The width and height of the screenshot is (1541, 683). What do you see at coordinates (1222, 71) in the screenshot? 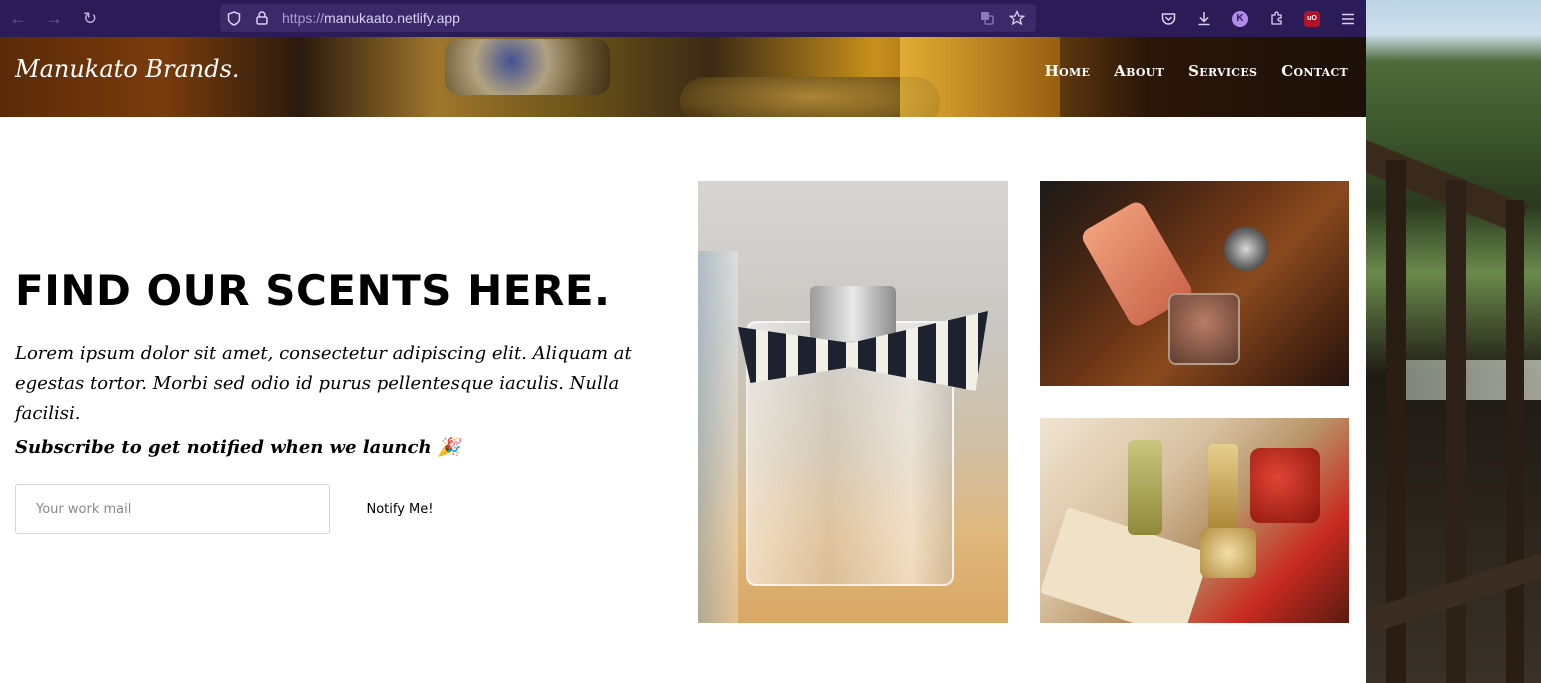
I see `nav-services: Services` at bounding box center [1222, 71].